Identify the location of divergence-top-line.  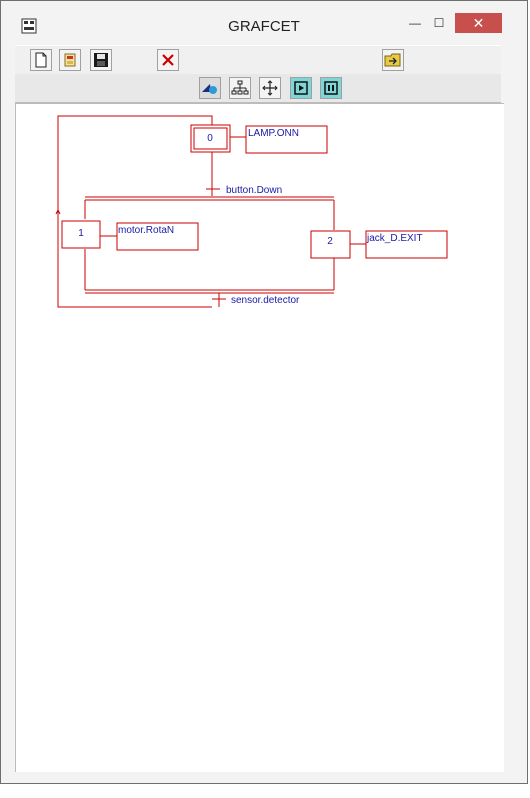
(209, 198).